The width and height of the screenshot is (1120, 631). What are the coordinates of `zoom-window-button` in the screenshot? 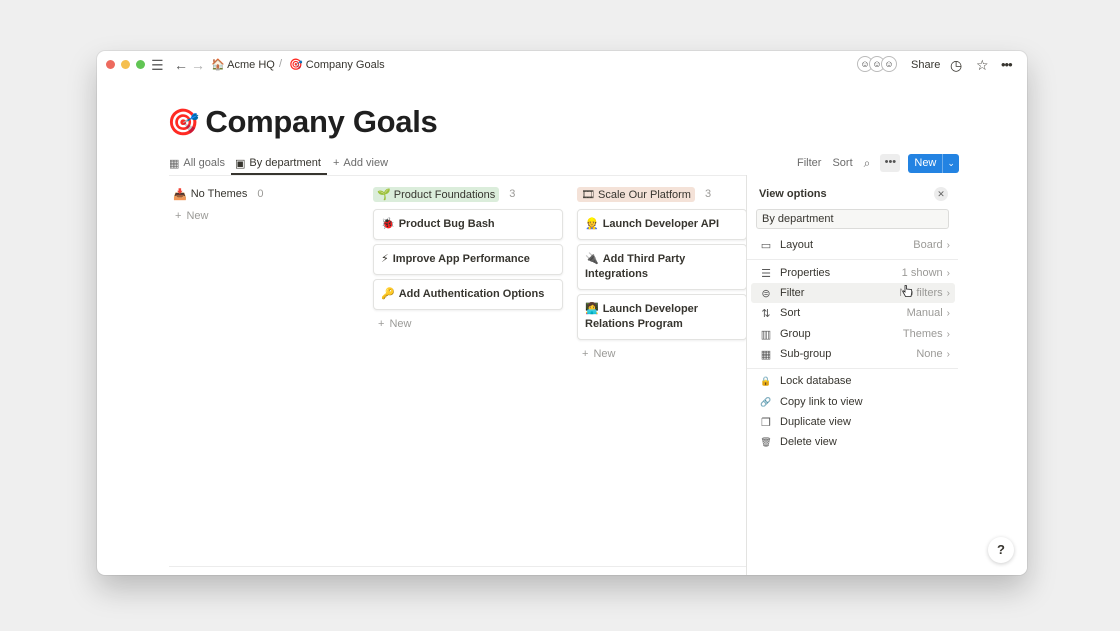 It's located at (140, 64).